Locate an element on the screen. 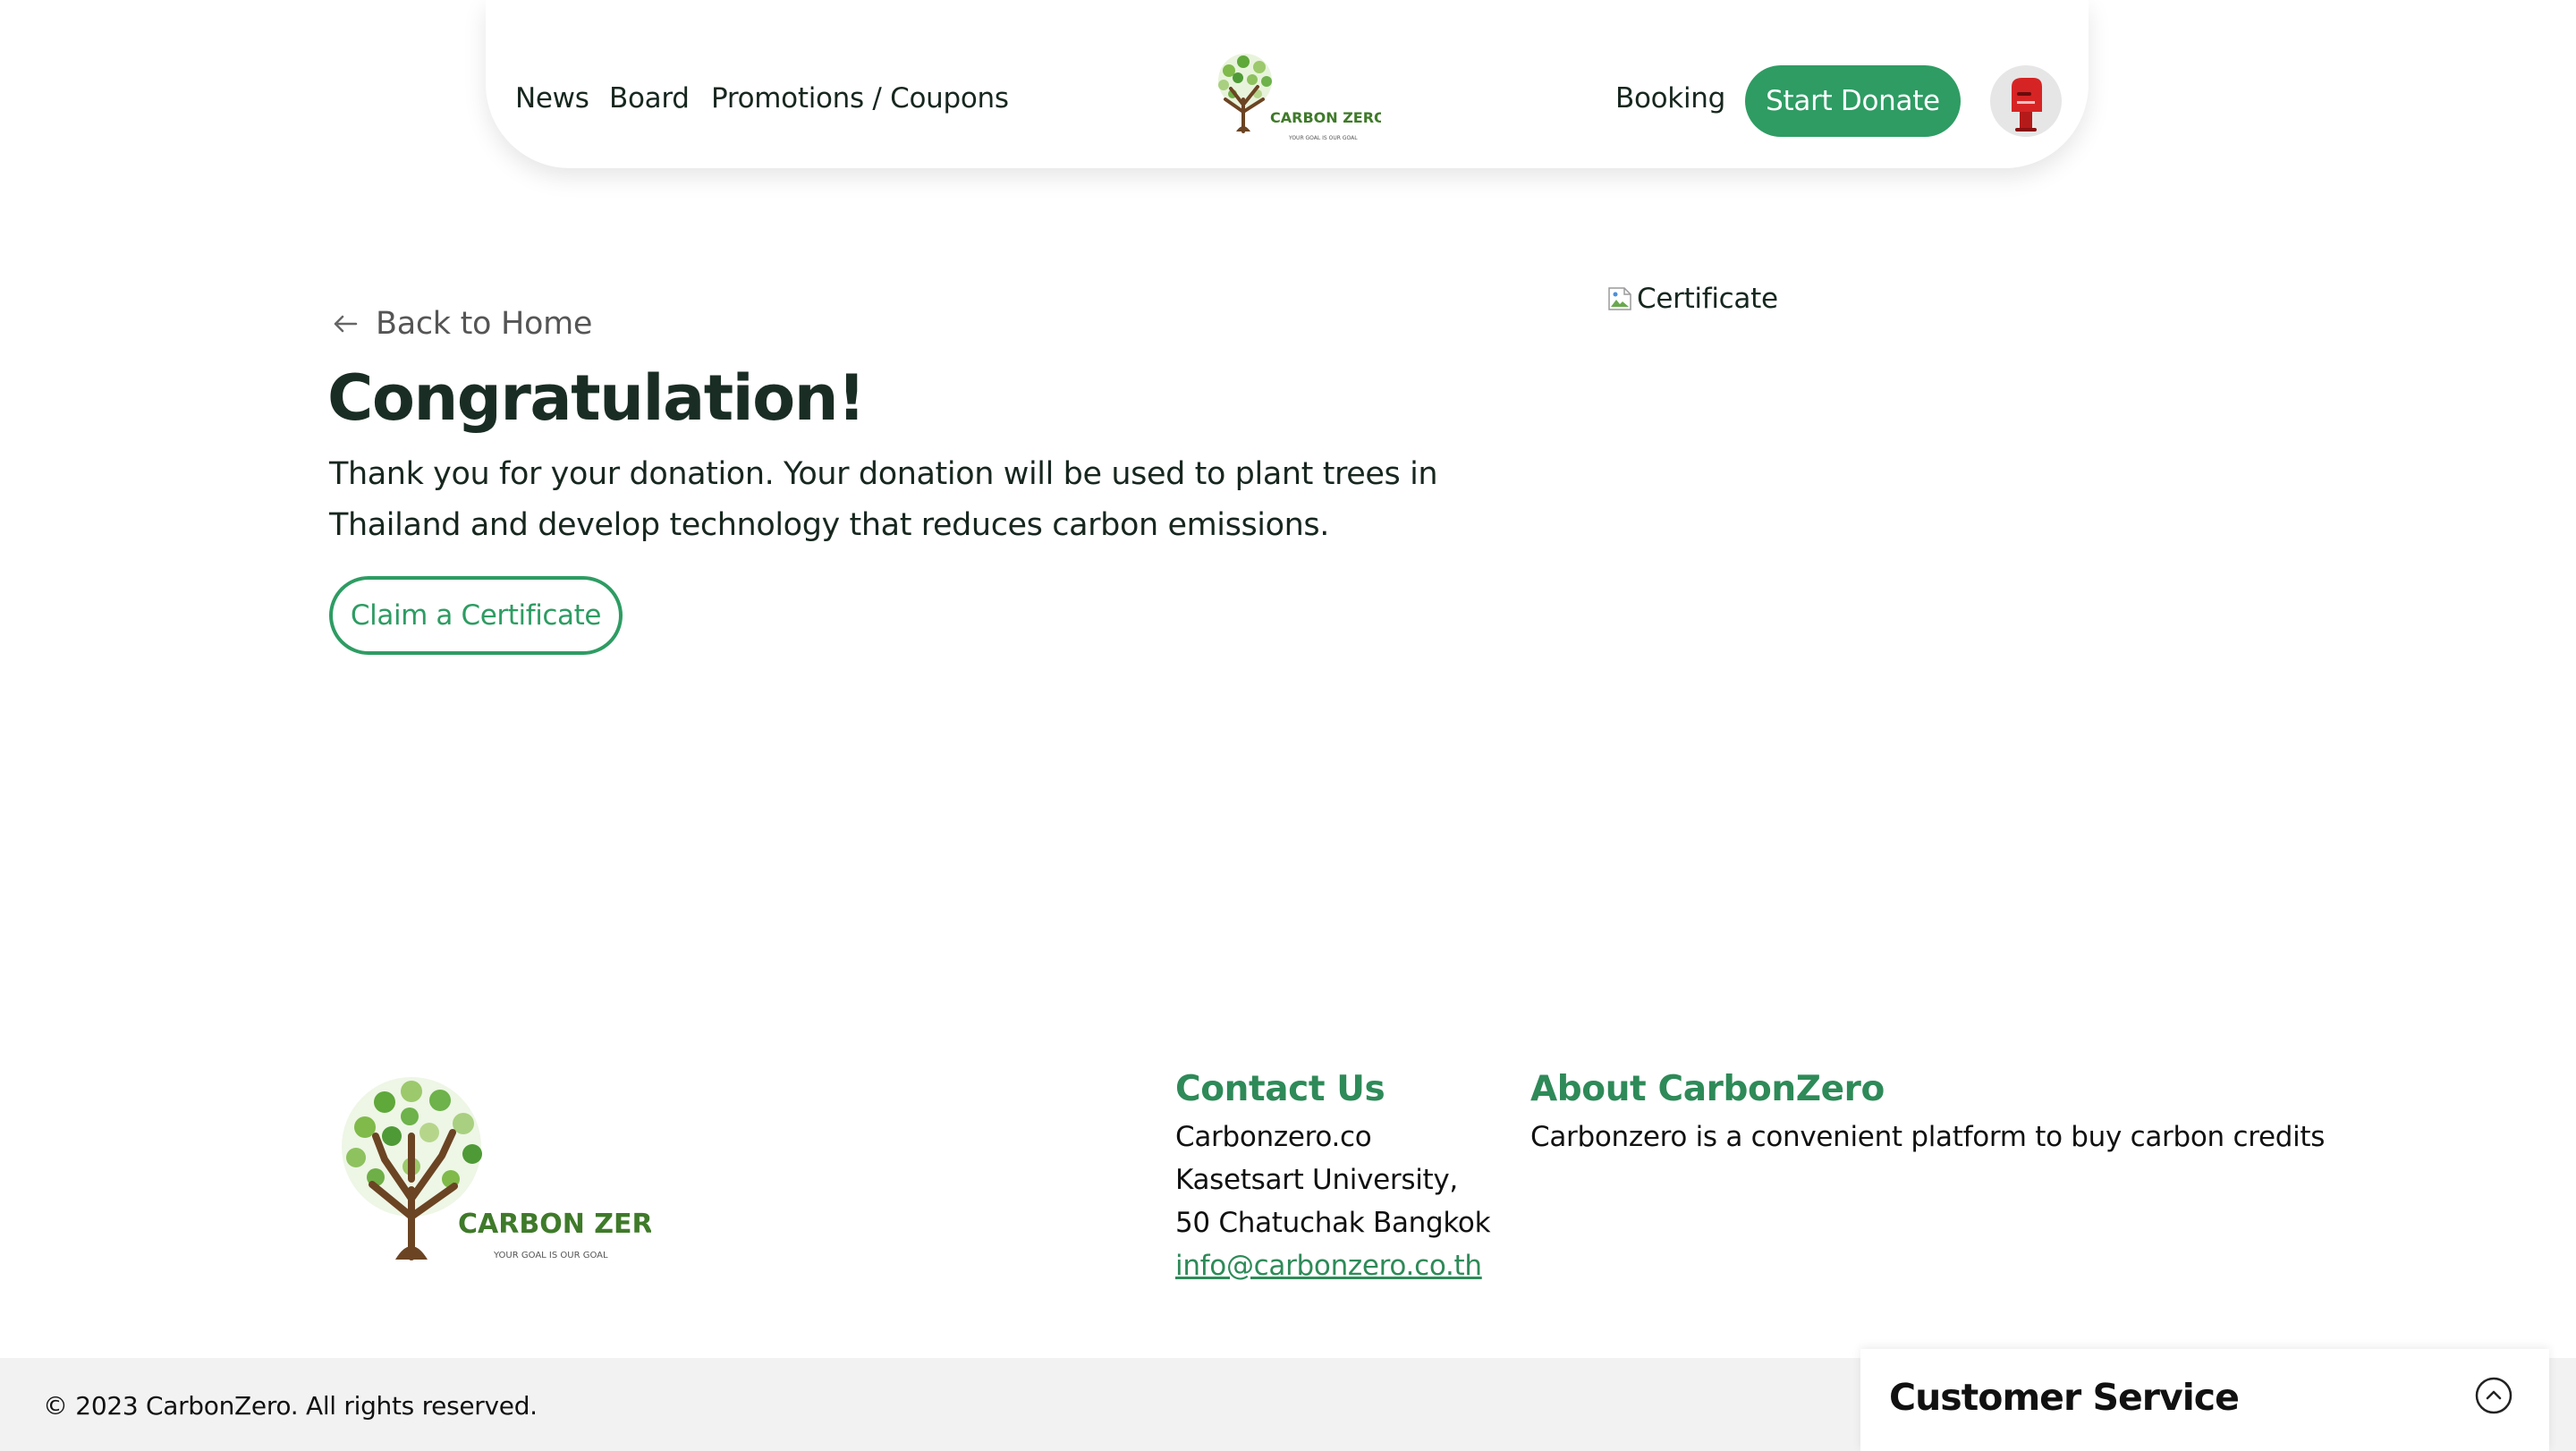 The width and height of the screenshot is (2576, 1451). broken-image-icon is located at coordinates (1619, 298).